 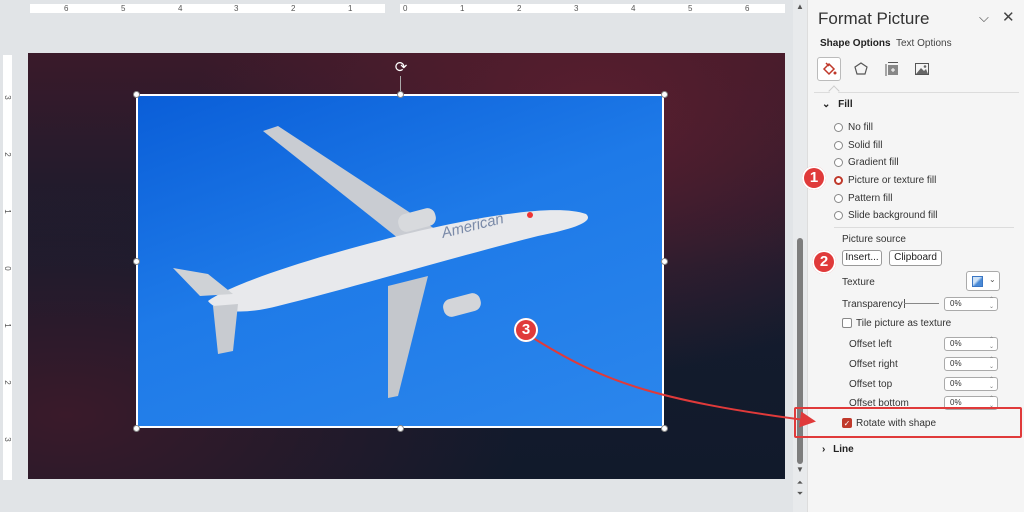 I want to click on paint-bucket-icon, so click(x=829, y=69).